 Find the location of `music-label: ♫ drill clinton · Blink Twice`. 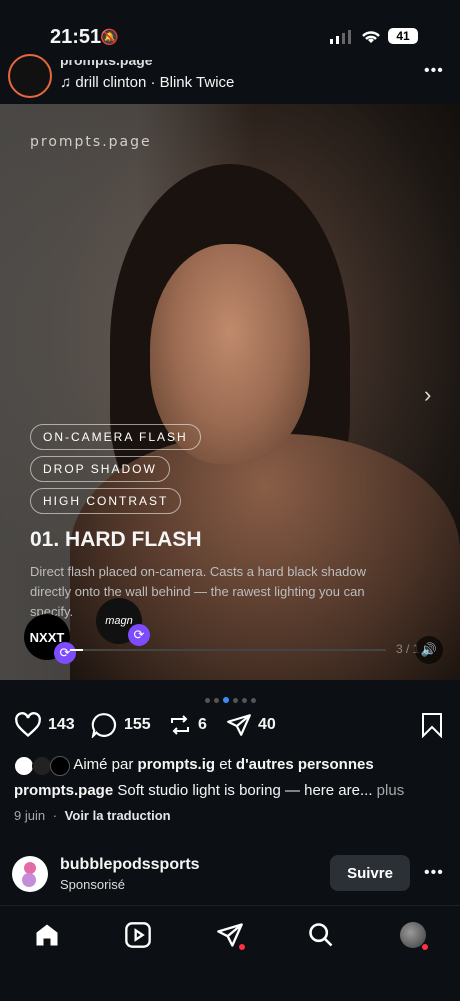

music-label: ♫ drill clinton · Blink Twice is located at coordinates (147, 82).